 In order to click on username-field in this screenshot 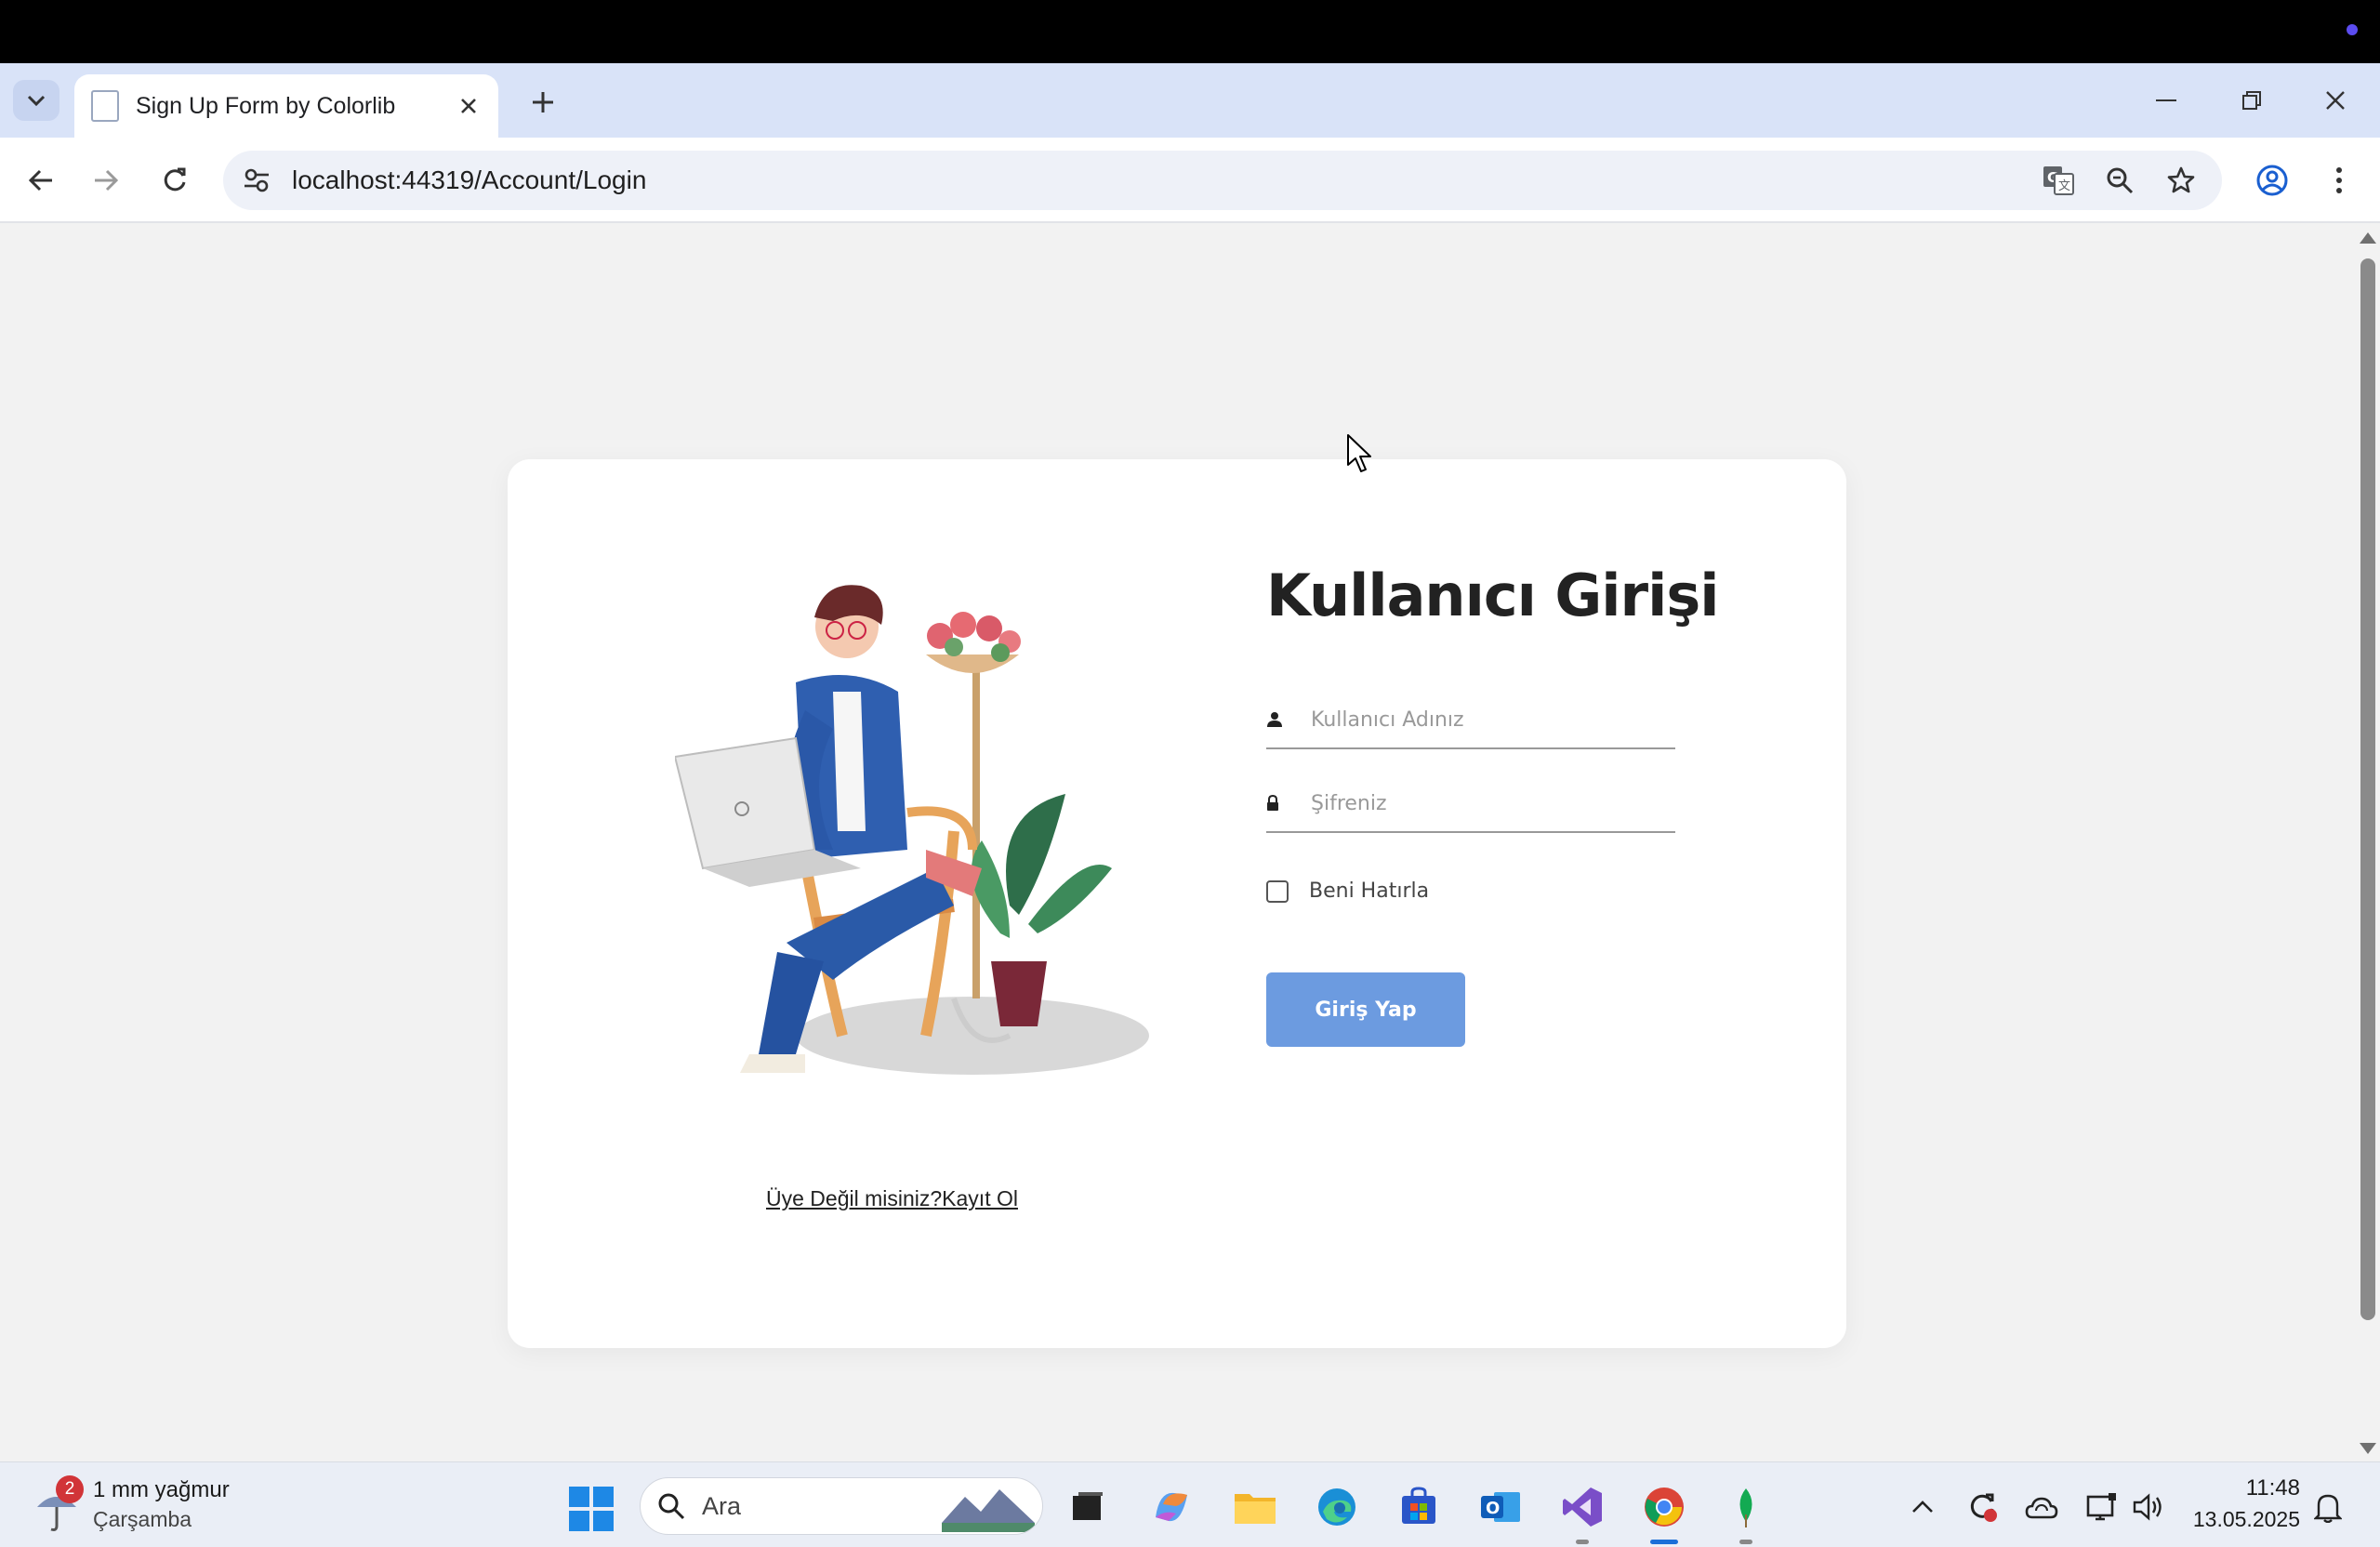, I will do `click(1470, 720)`.